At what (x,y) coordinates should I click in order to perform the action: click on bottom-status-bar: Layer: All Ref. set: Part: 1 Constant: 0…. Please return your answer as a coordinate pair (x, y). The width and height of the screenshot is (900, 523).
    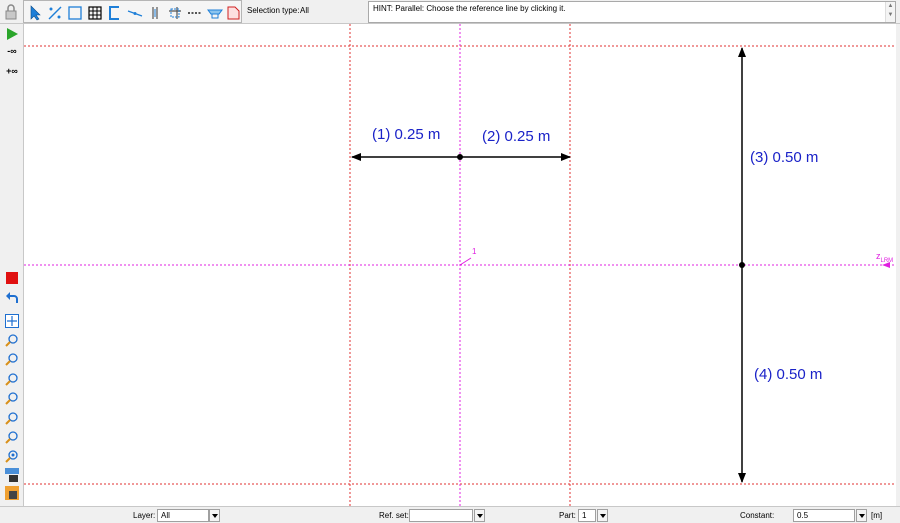
    Looking at the image, I should click on (450, 514).